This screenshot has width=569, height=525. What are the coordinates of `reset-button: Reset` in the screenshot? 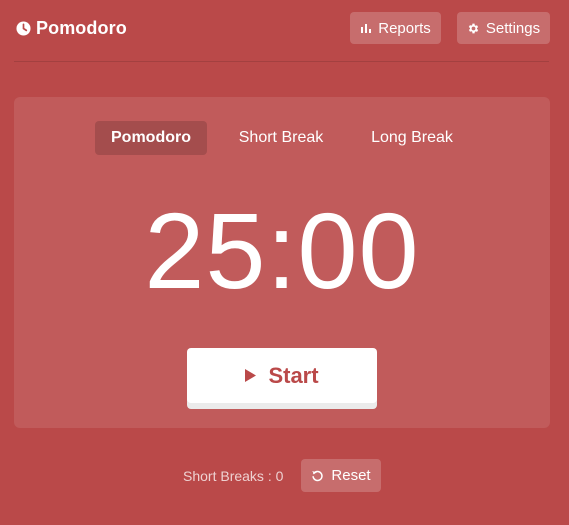 It's located at (341, 475).